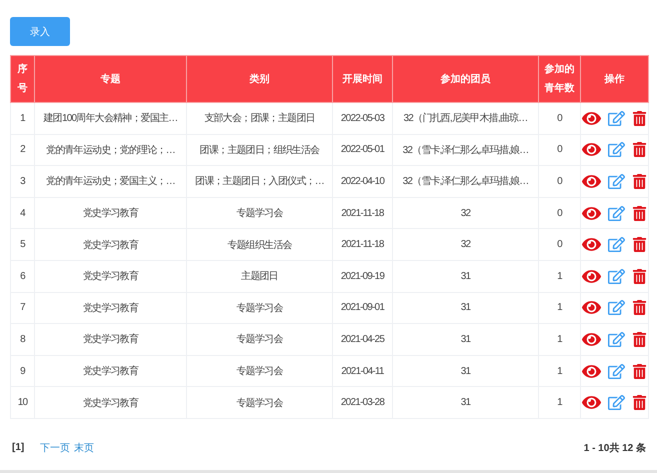  I want to click on column-header: 操作, so click(614, 79).